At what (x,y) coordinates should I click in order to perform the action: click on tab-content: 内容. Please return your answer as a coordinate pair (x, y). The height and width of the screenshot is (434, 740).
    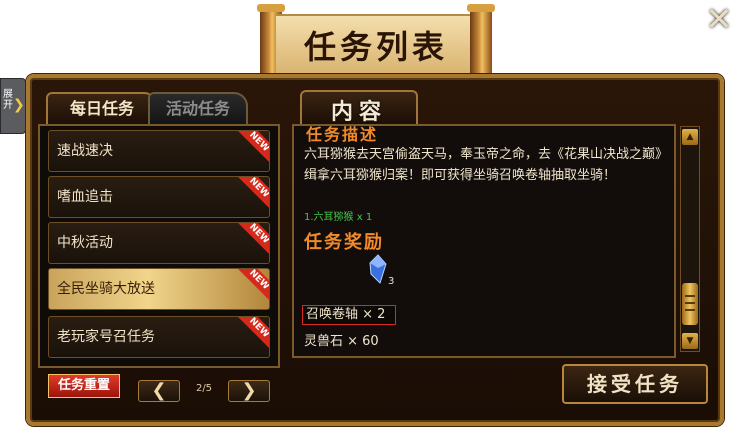
    Looking at the image, I should click on (359, 107).